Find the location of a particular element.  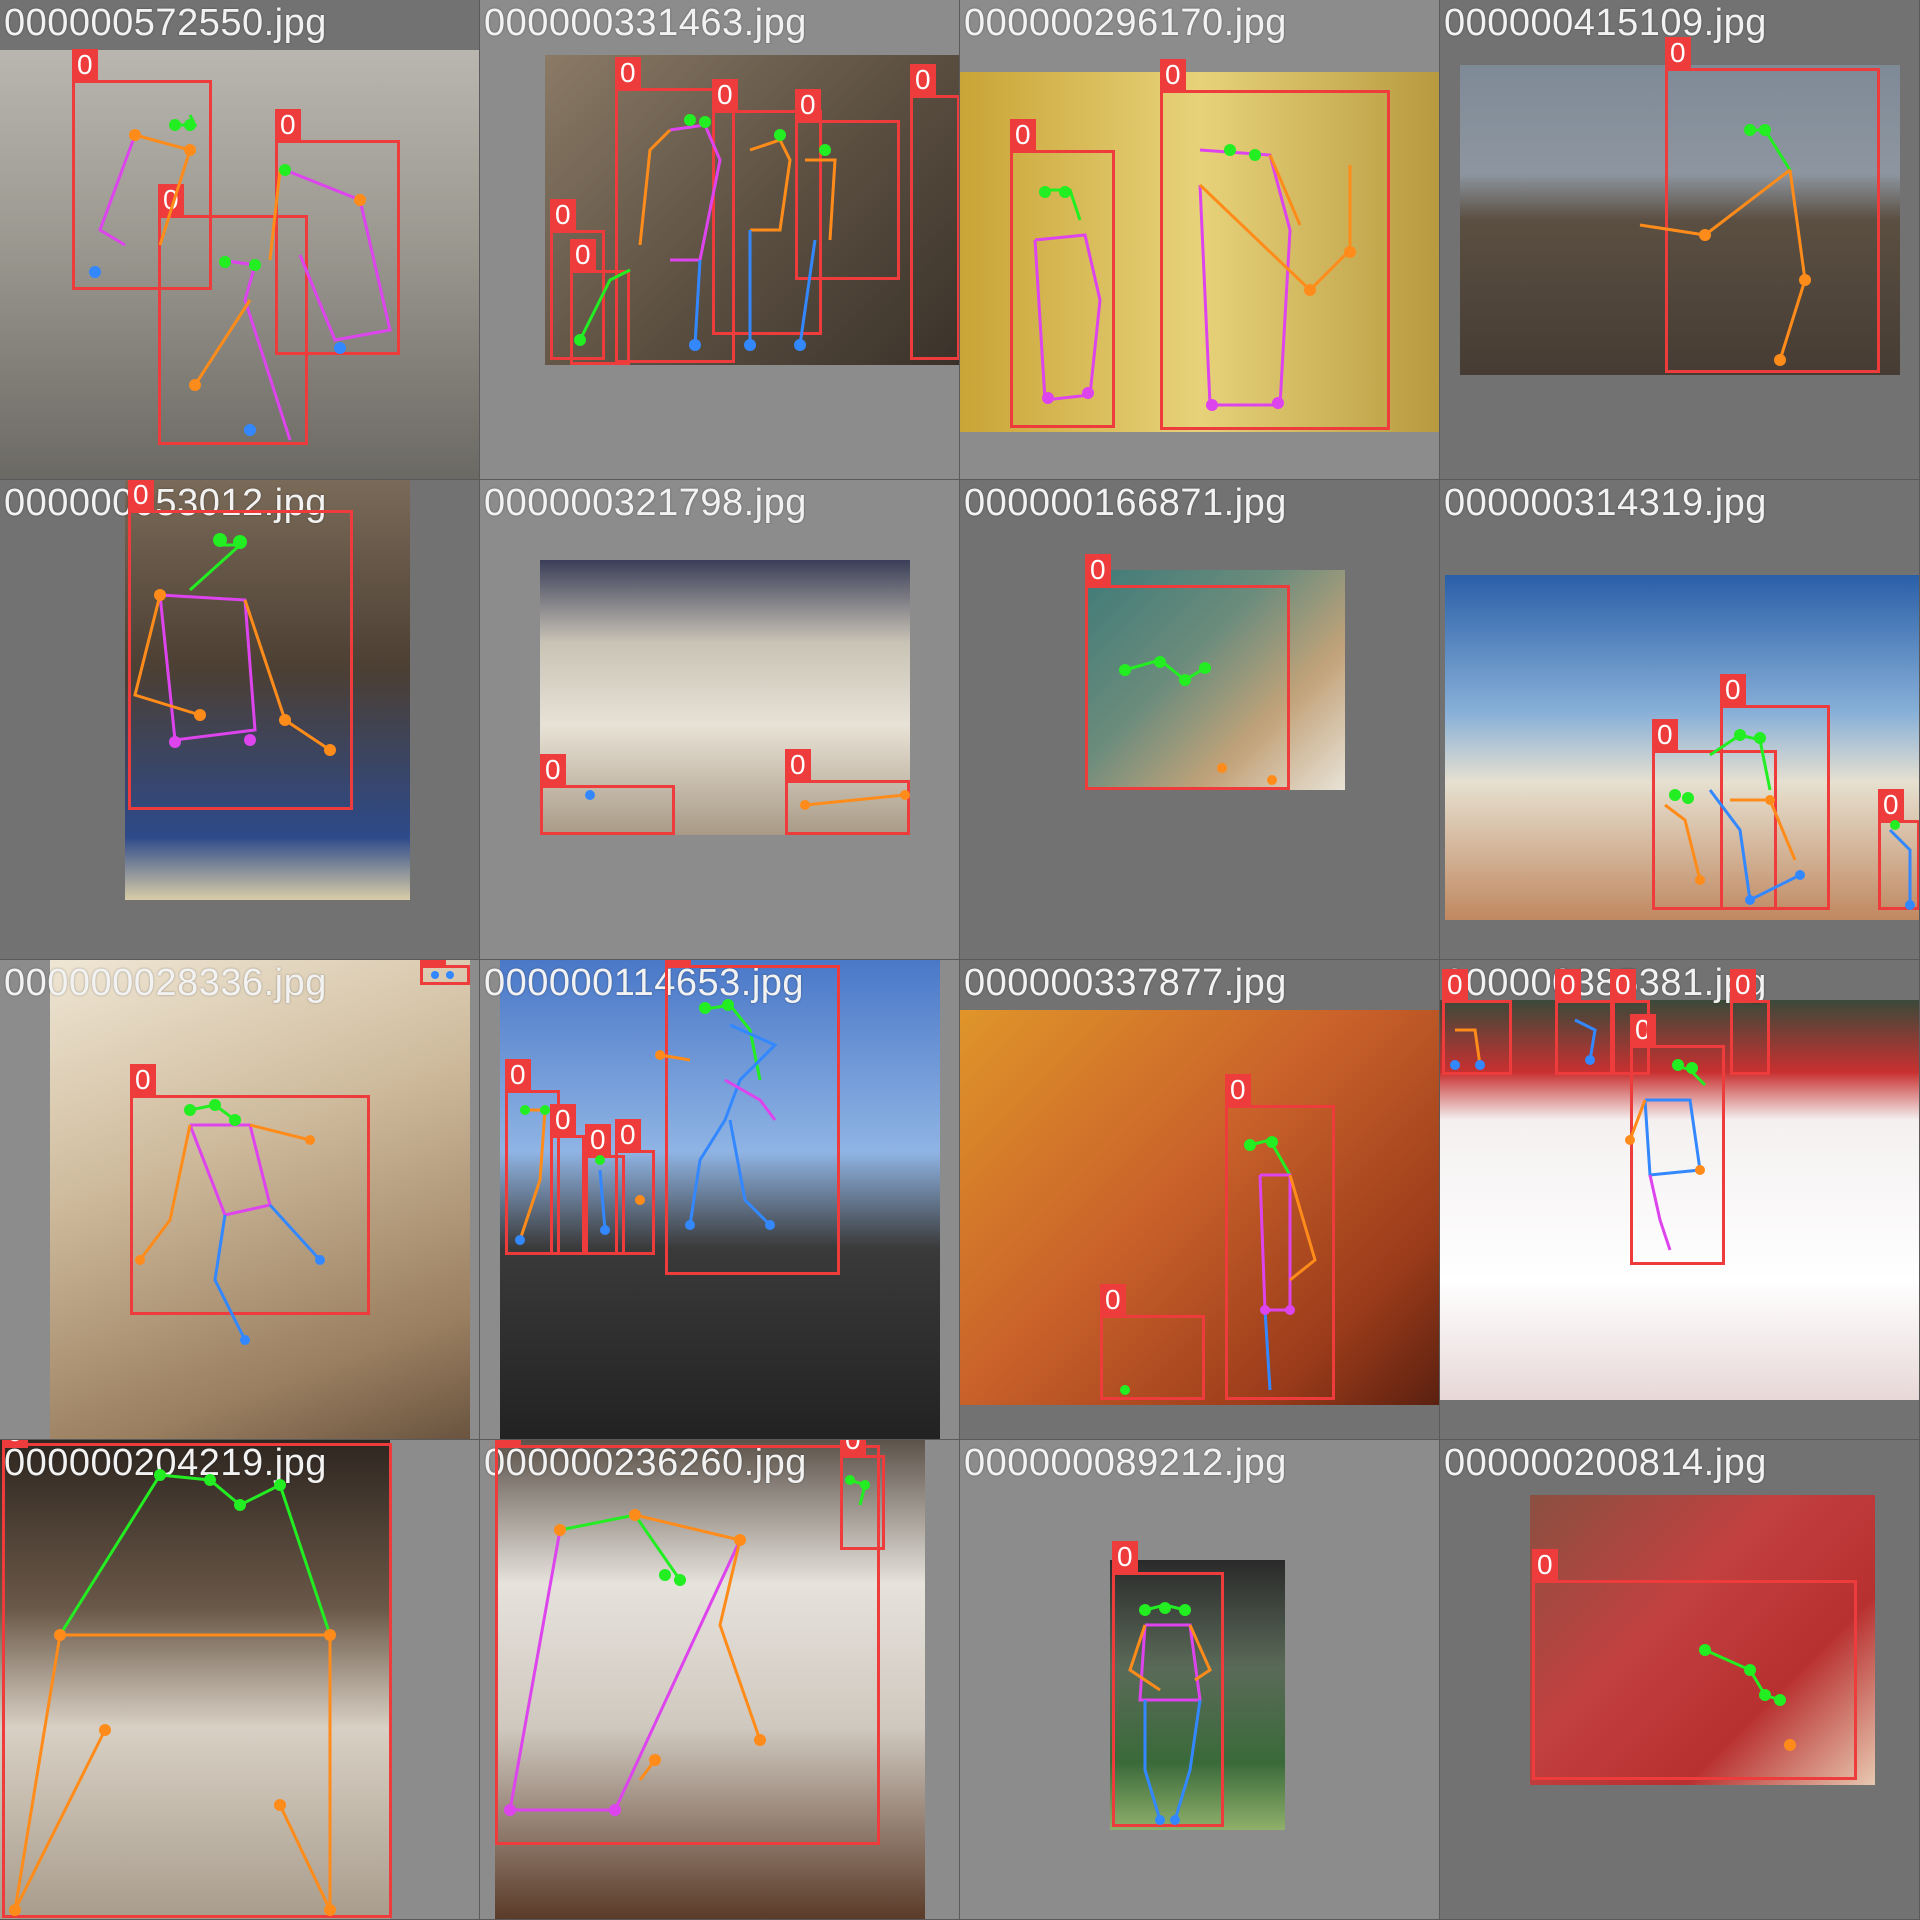

tile-028336: 000000028336.jpg 0 0 is located at coordinates (240, 1200).